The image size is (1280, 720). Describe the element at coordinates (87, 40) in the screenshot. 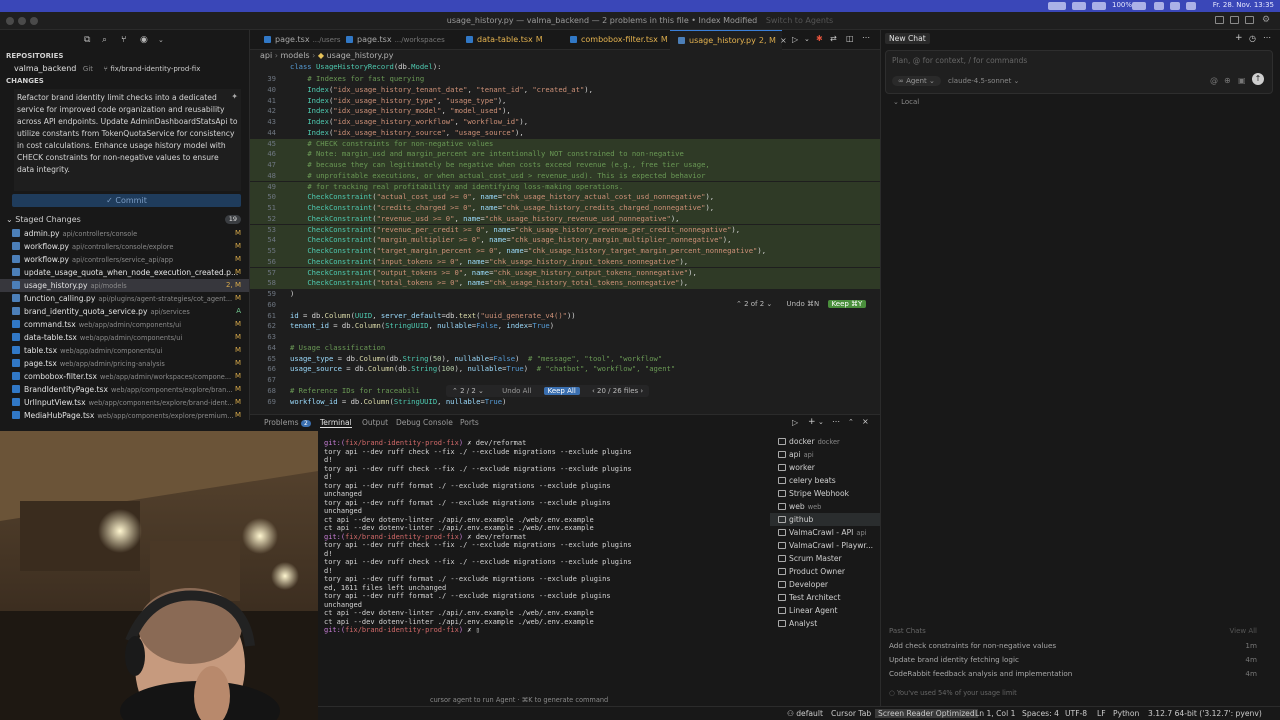

I see `explorer-icon: ⧉` at that location.